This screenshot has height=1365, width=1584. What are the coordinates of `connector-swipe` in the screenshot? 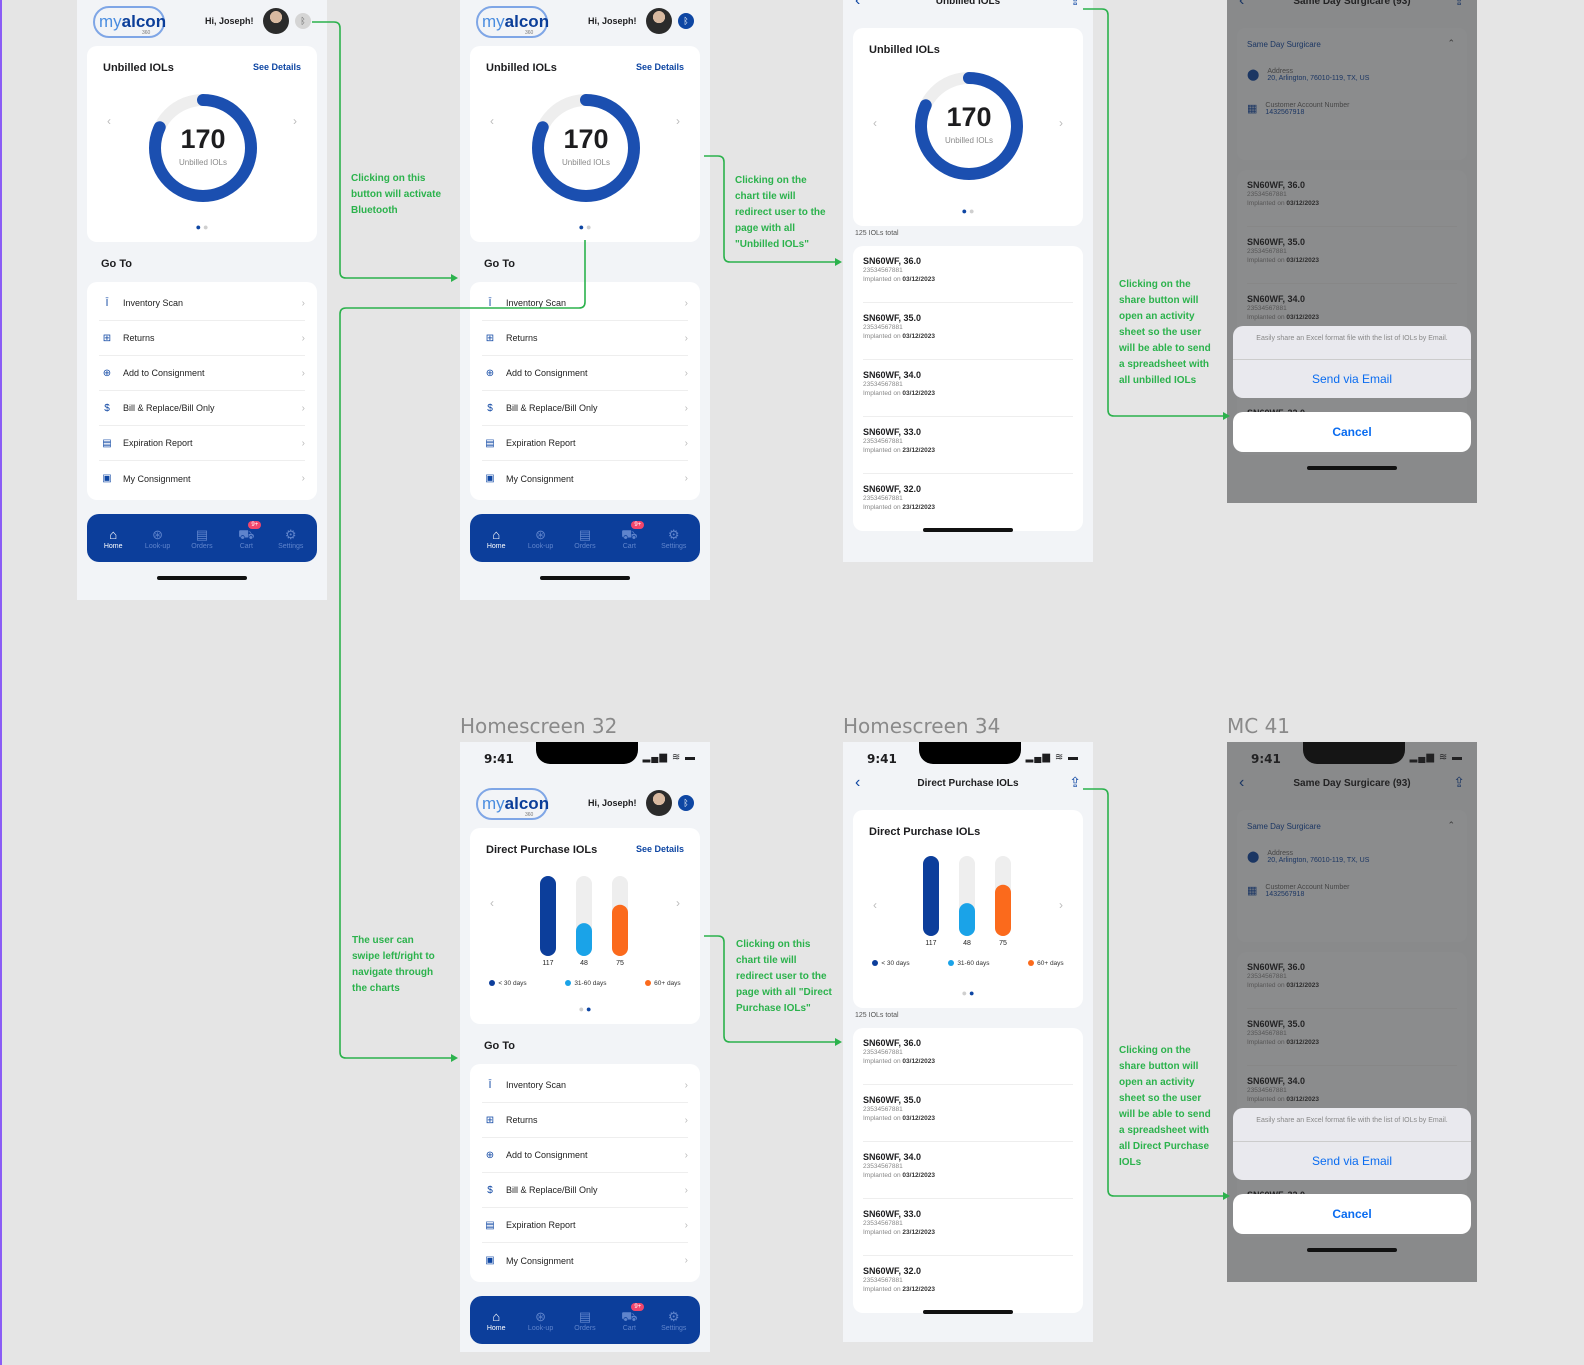 It's located at (462, 649).